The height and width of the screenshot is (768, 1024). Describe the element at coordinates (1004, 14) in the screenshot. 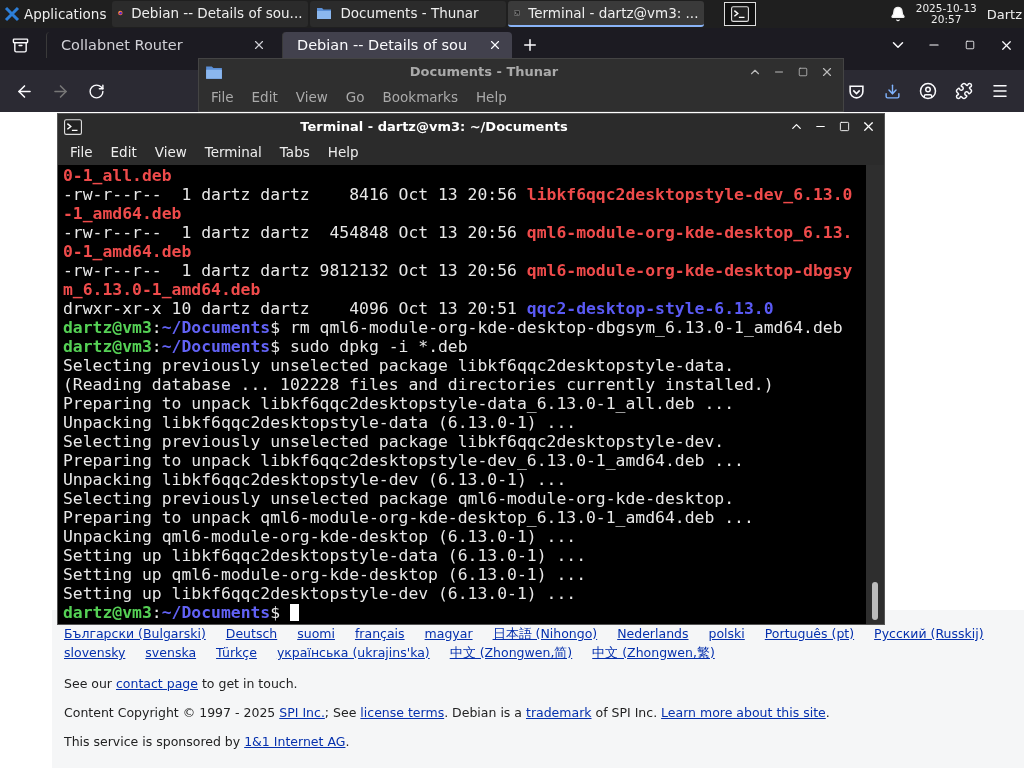

I see `user-name: Dartz` at that location.